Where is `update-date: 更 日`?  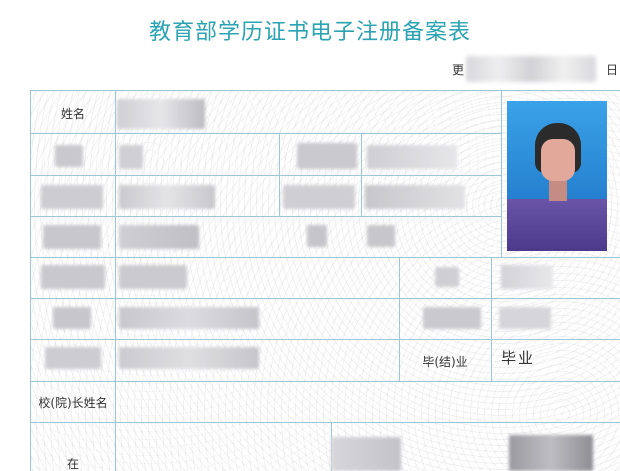
update-date: 更 日 is located at coordinates (536, 69).